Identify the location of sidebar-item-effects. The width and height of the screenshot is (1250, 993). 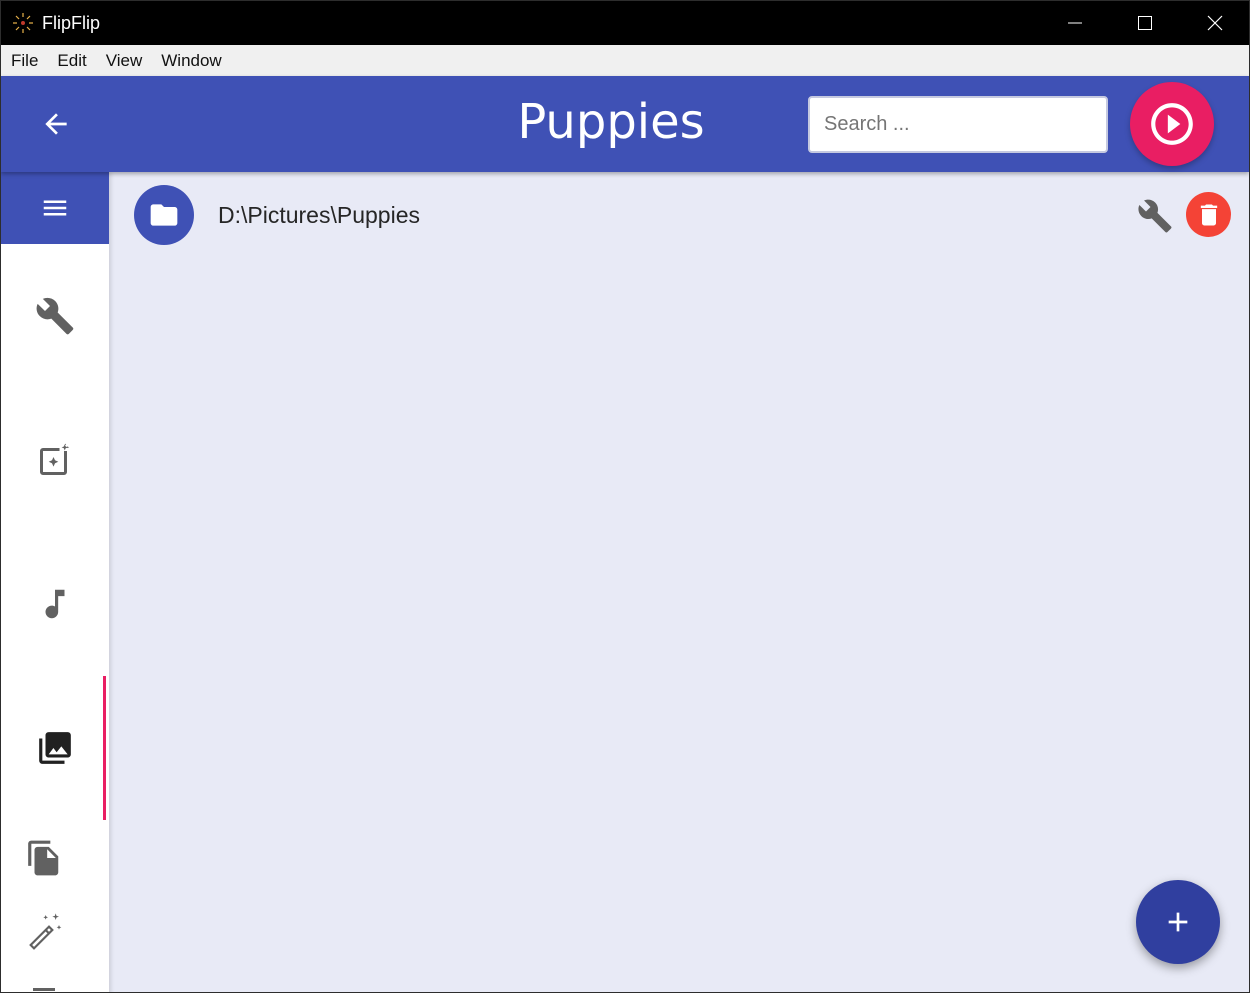
(55, 460).